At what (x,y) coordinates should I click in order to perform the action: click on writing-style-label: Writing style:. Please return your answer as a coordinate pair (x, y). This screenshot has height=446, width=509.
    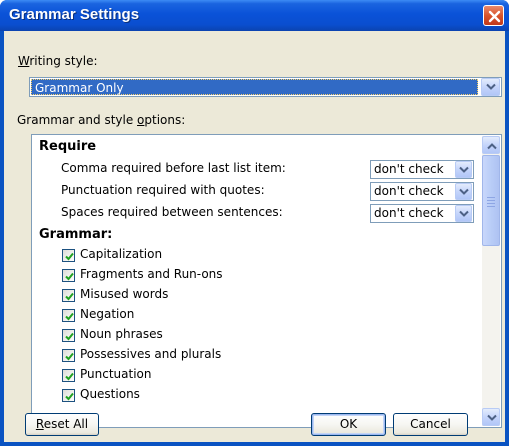
    Looking at the image, I should click on (58, 61).